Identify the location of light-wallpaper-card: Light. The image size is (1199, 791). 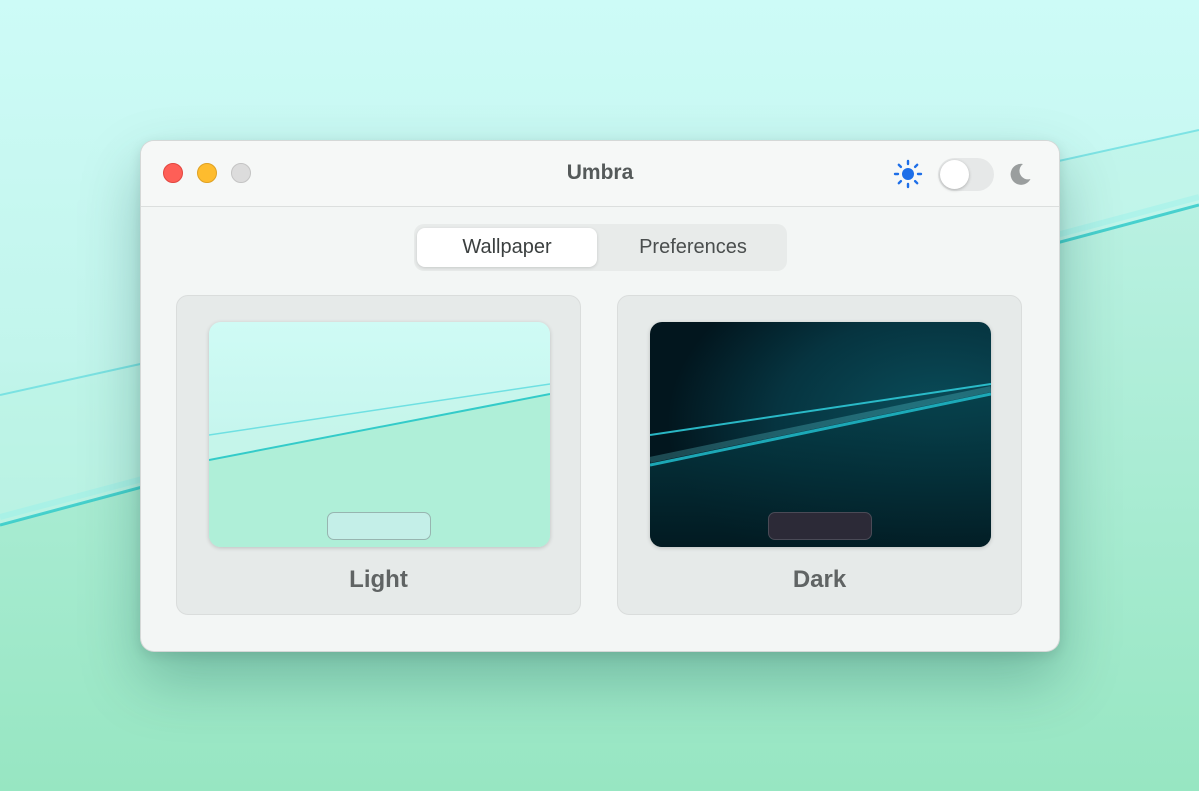
(378, 455).